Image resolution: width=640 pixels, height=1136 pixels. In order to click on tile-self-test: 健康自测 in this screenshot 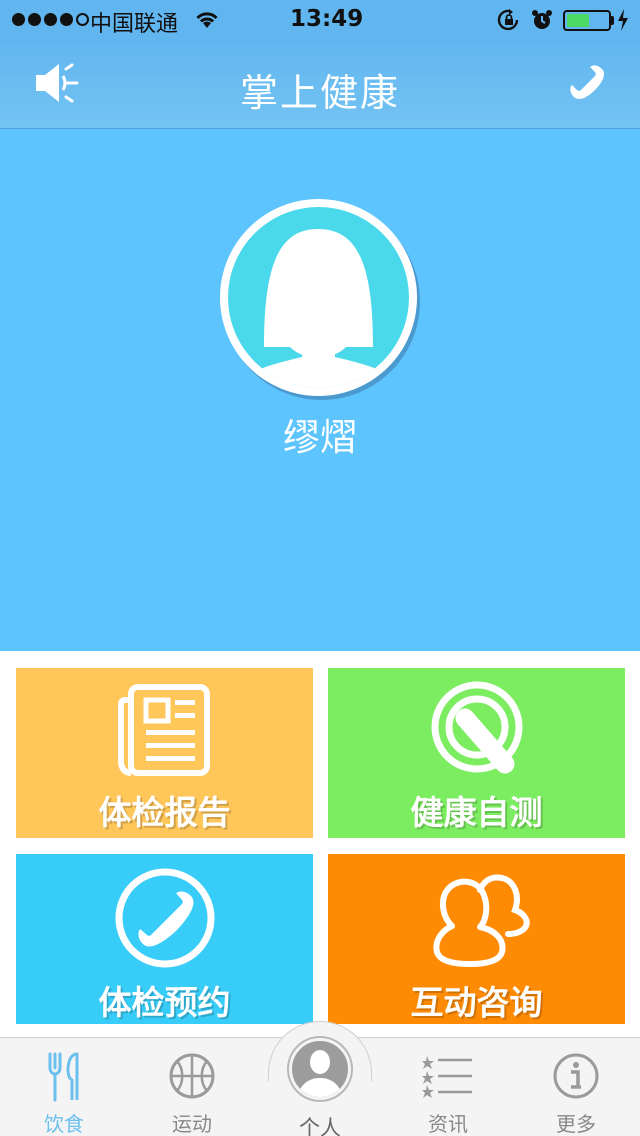, I will do `click(476, 753)`.